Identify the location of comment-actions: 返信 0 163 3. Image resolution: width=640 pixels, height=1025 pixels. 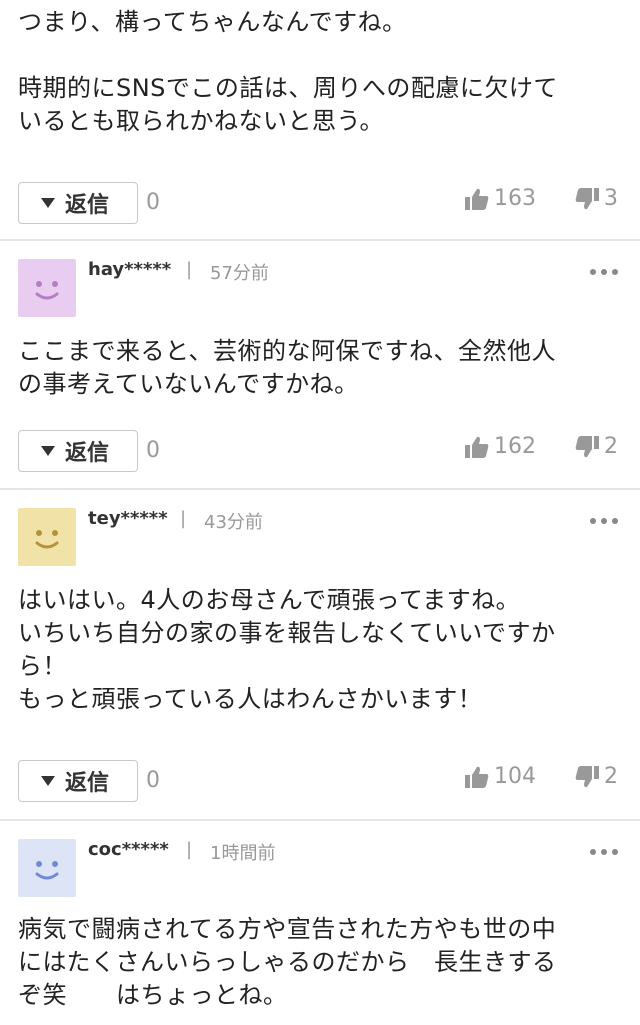
(320, 204).